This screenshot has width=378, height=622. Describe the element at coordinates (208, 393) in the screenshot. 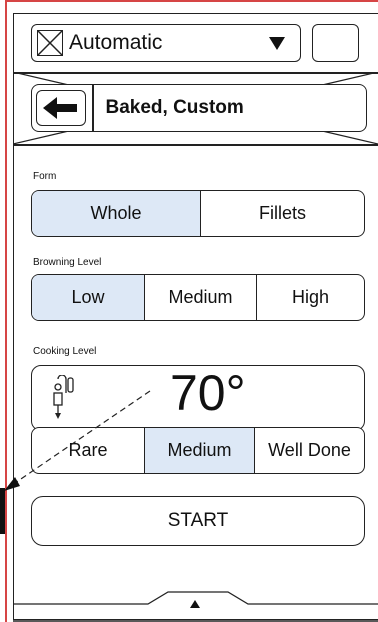

I see `temperature-value: 70°` at that location.